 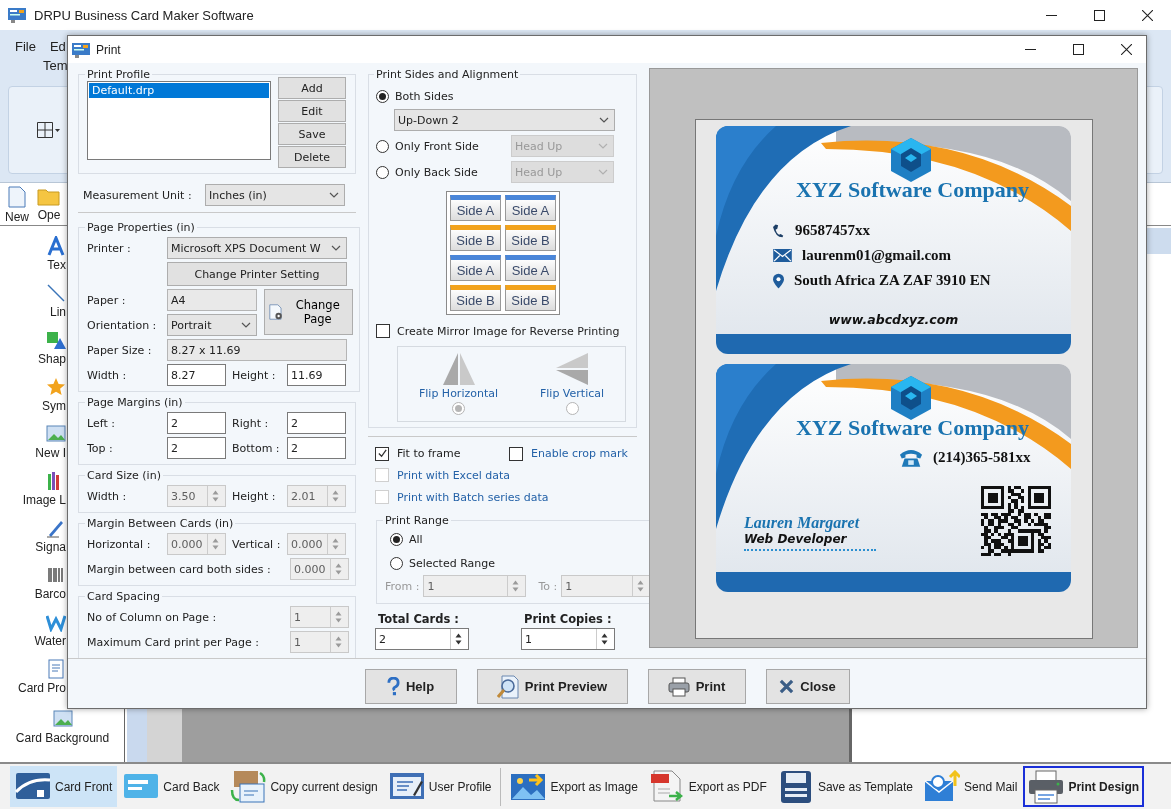 What do you see at coordinates (316, 375) in the screenshot?
I see `input-field: 11.69` at bounding box center [316, 375].